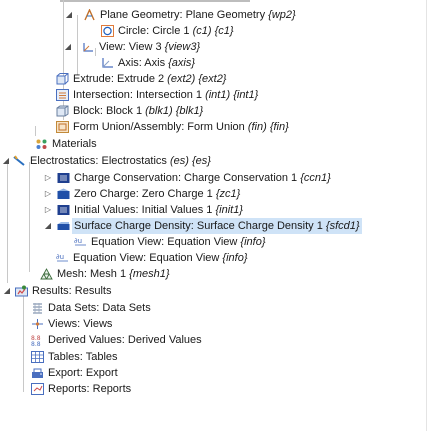 This screenshot has height=431, width=436. Describe the element at coordinates (213, 340) in the screenshot. I see `tree-node-derived-values: 8.8 8.8 Derived Values: Derived Values` at that location.